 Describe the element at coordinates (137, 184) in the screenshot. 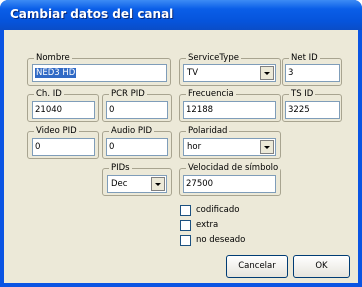

I see `pids-select: Dec` at that location.